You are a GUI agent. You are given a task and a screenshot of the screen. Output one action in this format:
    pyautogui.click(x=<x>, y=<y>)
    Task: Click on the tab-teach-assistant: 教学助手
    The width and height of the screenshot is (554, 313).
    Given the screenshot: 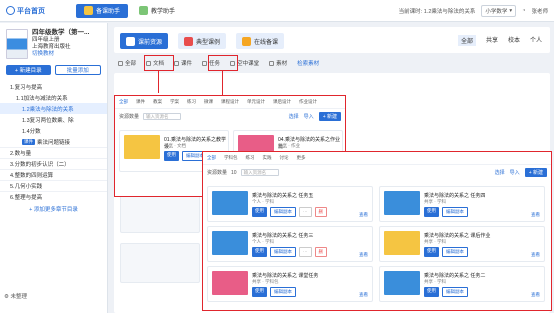 What is the action you would take?
    pyautogui.click(x=157, y=11)
    